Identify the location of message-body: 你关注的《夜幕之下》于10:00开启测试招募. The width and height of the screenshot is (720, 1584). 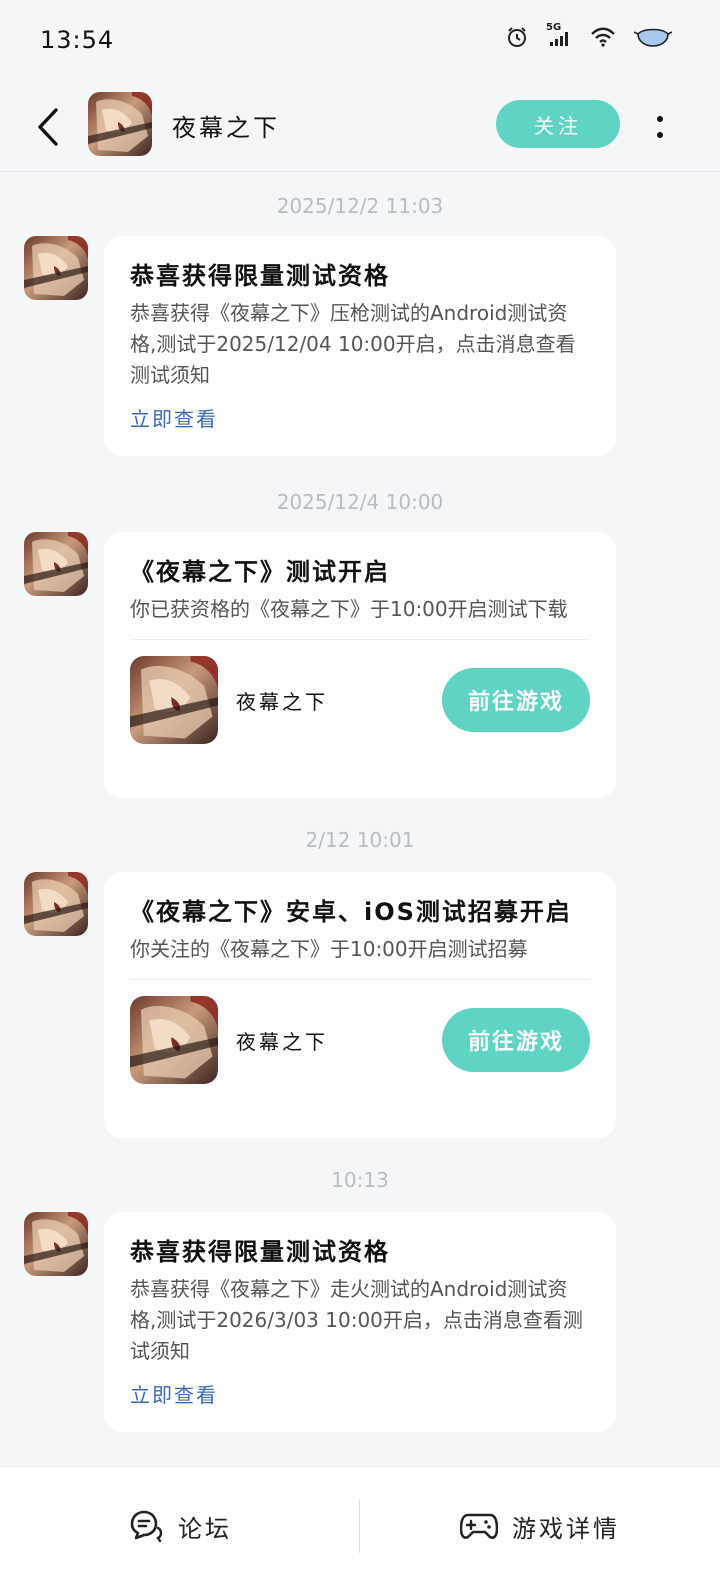
(329, 949).